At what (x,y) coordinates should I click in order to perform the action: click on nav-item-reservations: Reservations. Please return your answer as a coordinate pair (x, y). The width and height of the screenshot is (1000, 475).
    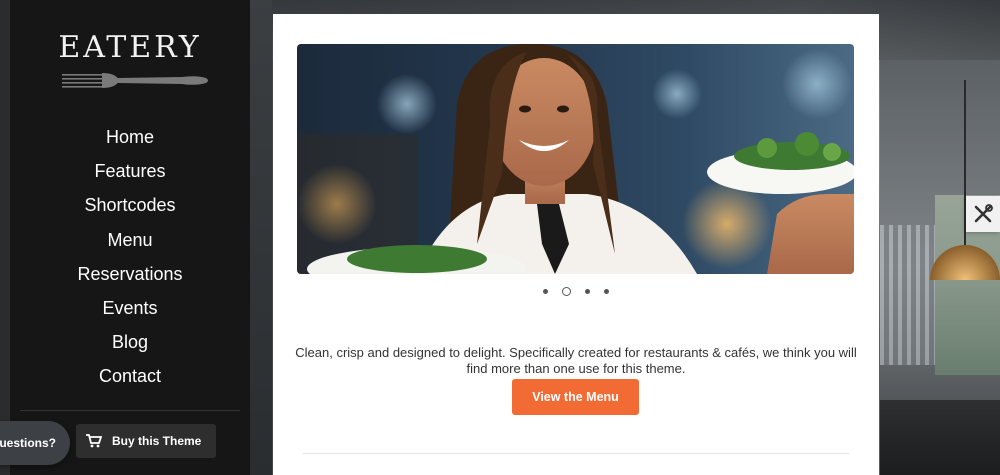
    Looking at the image, I should click on (130, 274).